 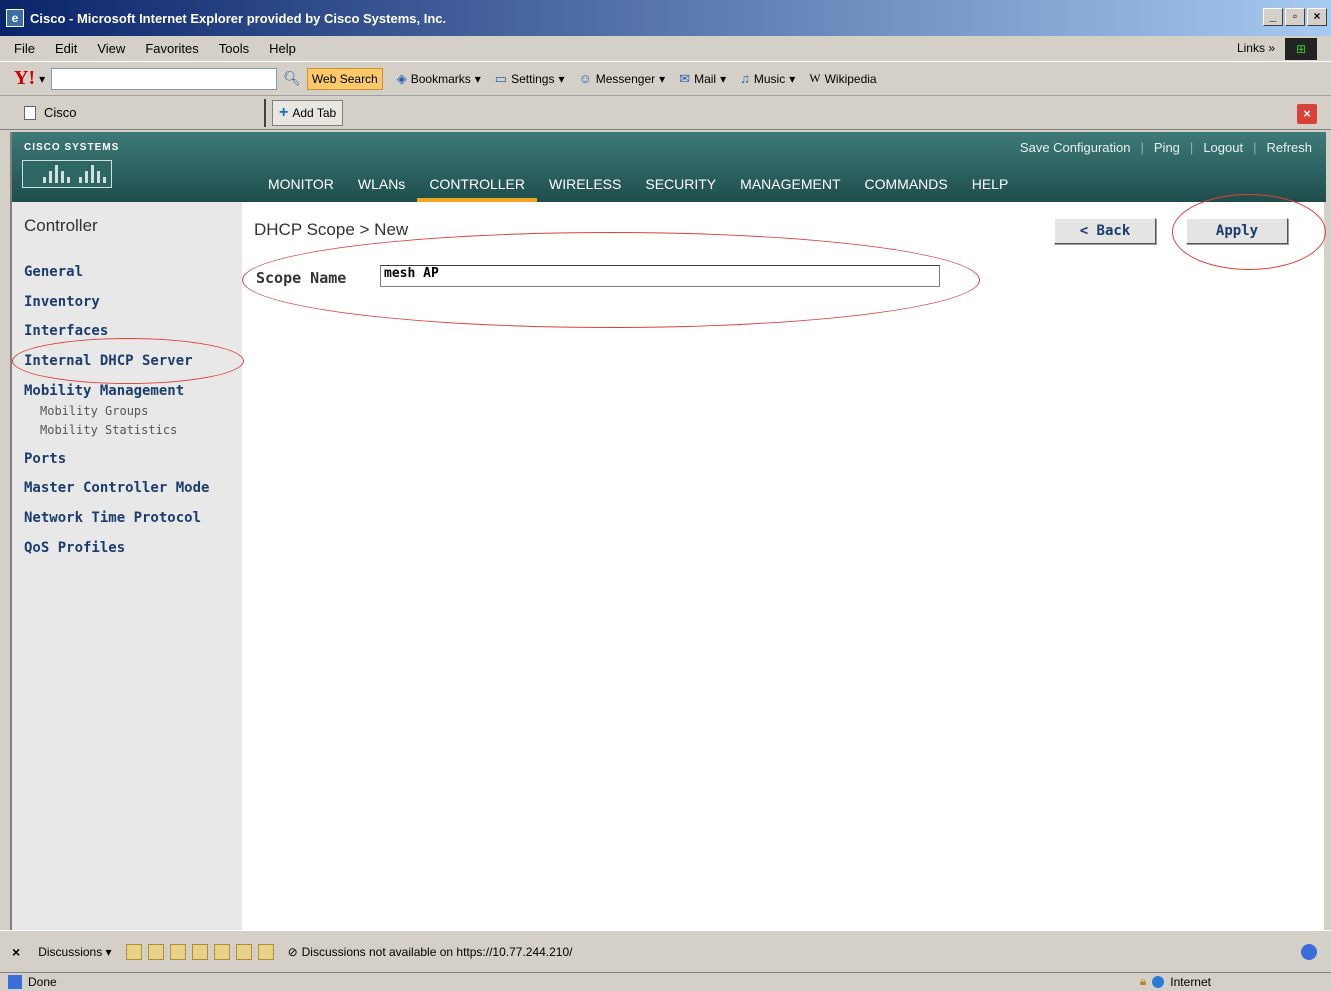 What do you see at coordinates (906, 187) in the screenshot?
I see `nav-commands: COMMANDS` at bounding box center [906, 187].